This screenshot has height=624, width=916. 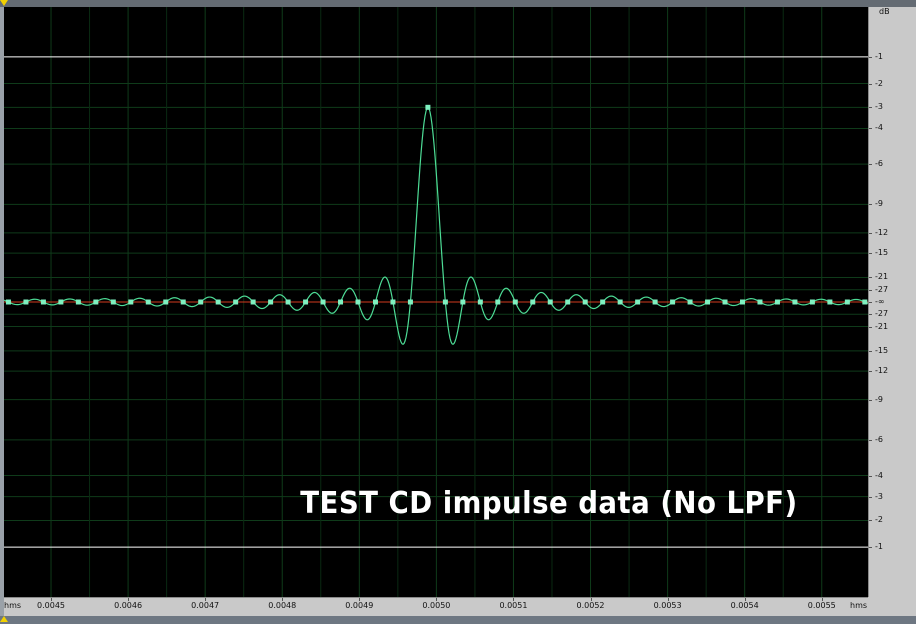 What do you see at coordinates (359, 605) in the screenshot?
I see `x-tick-label: 0.0049` at bounding box center [359, 605].